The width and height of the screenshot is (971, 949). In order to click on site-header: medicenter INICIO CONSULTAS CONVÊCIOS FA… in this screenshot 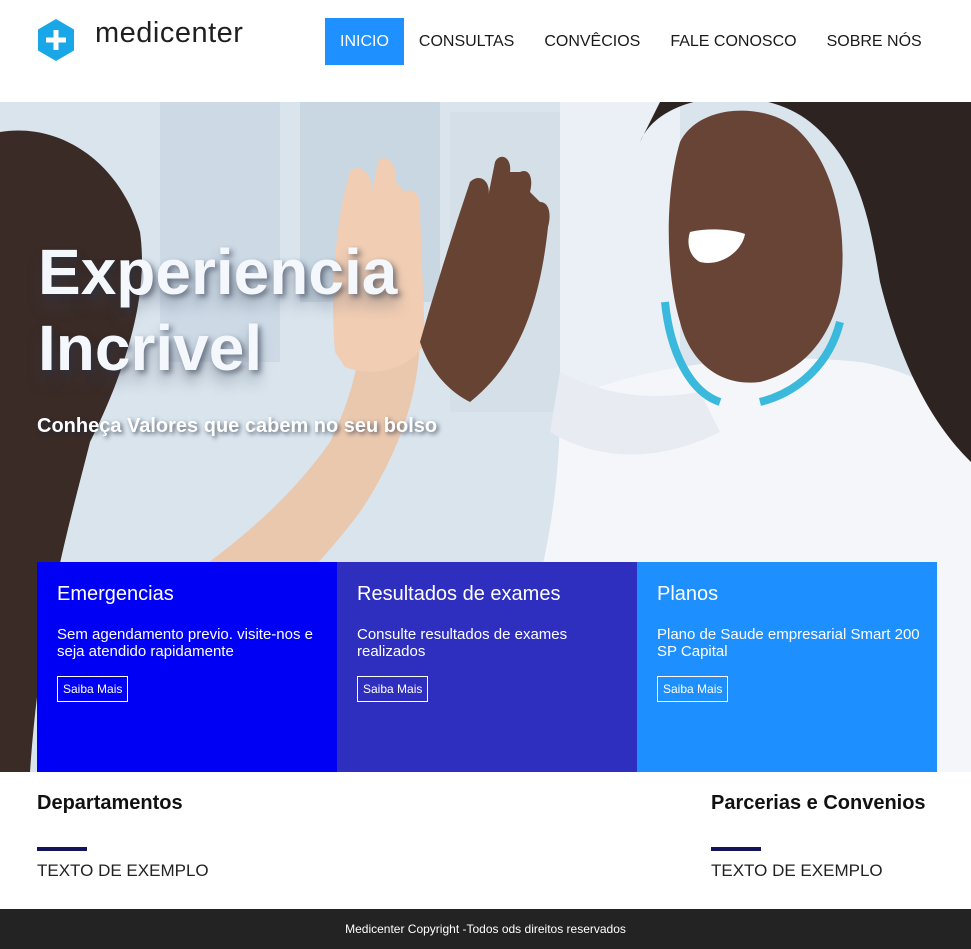, I will do `click(485, 51)`.